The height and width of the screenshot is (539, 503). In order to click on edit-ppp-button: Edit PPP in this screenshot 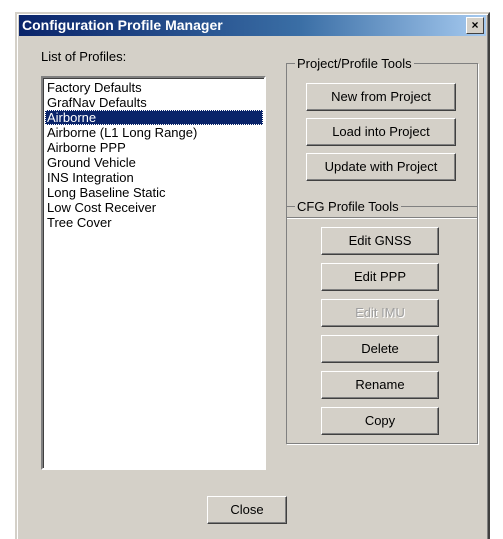, I will do `click(380, 277)`.